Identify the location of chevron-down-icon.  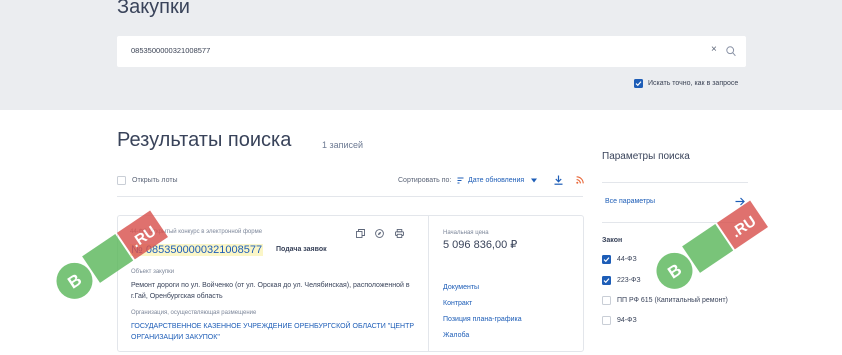
(534, 180).